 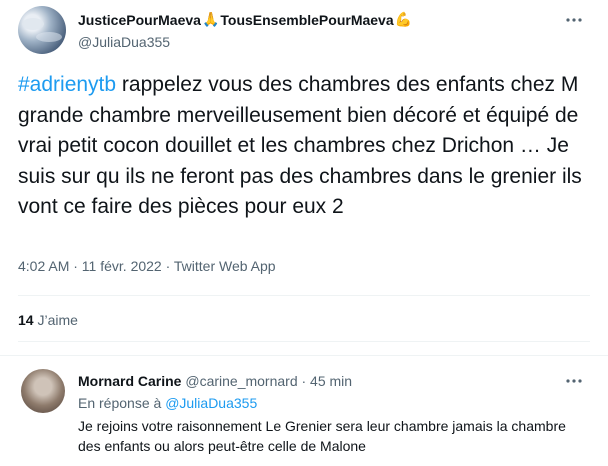 I want to click on reply-more-options-button, so click(x=574, y=381).